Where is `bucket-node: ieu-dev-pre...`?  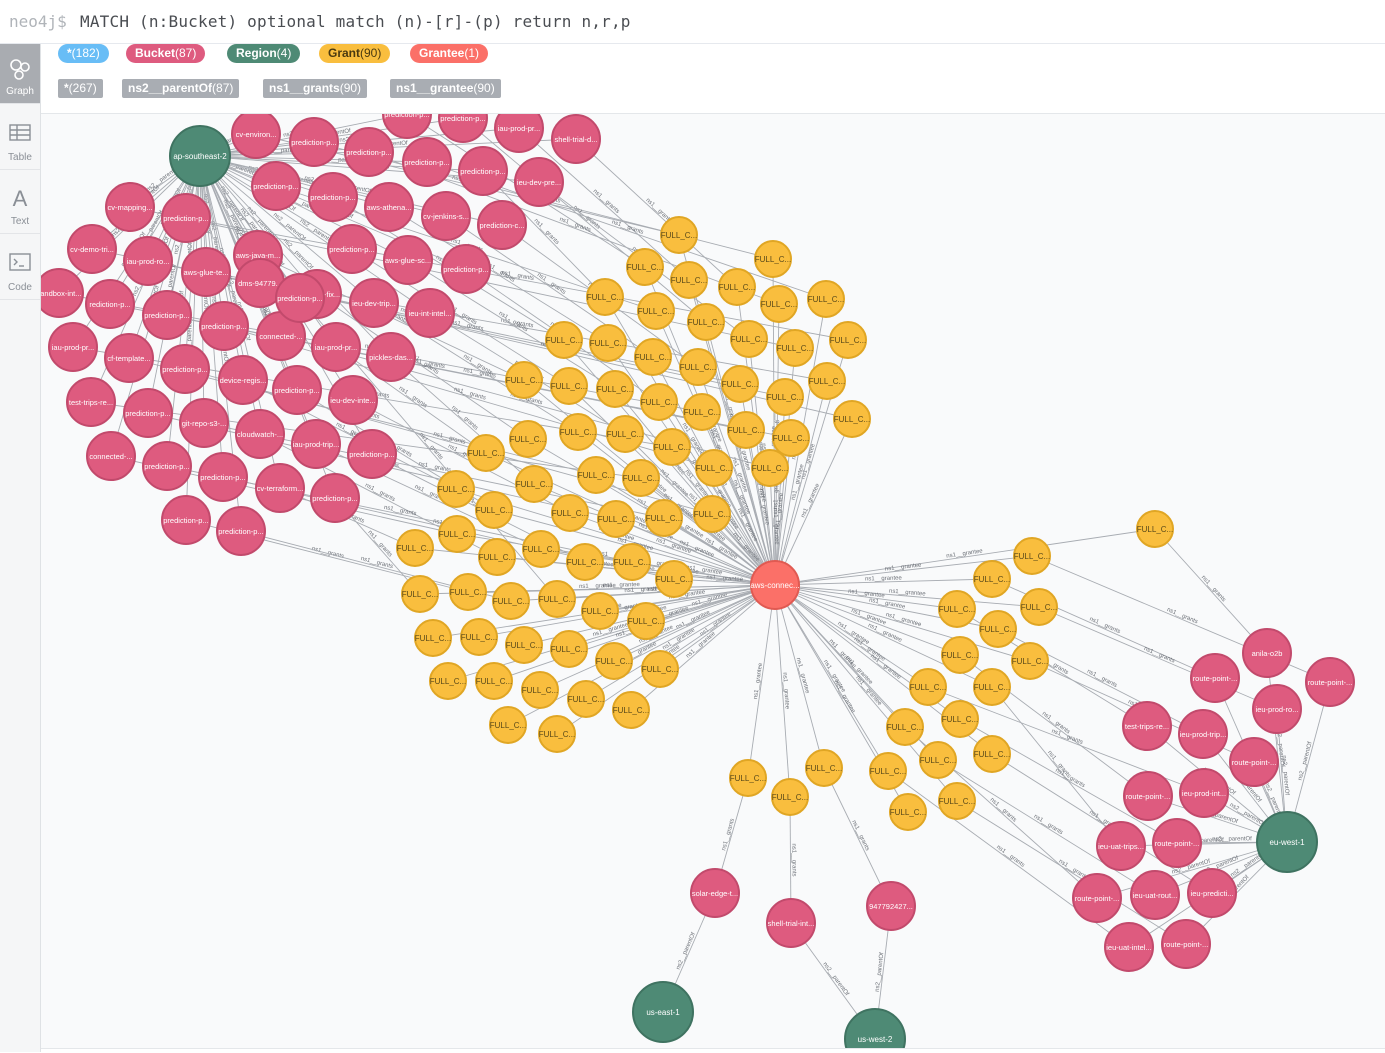 bucket-node: ieu-dev-pre... is located at coordinates (539, 182).